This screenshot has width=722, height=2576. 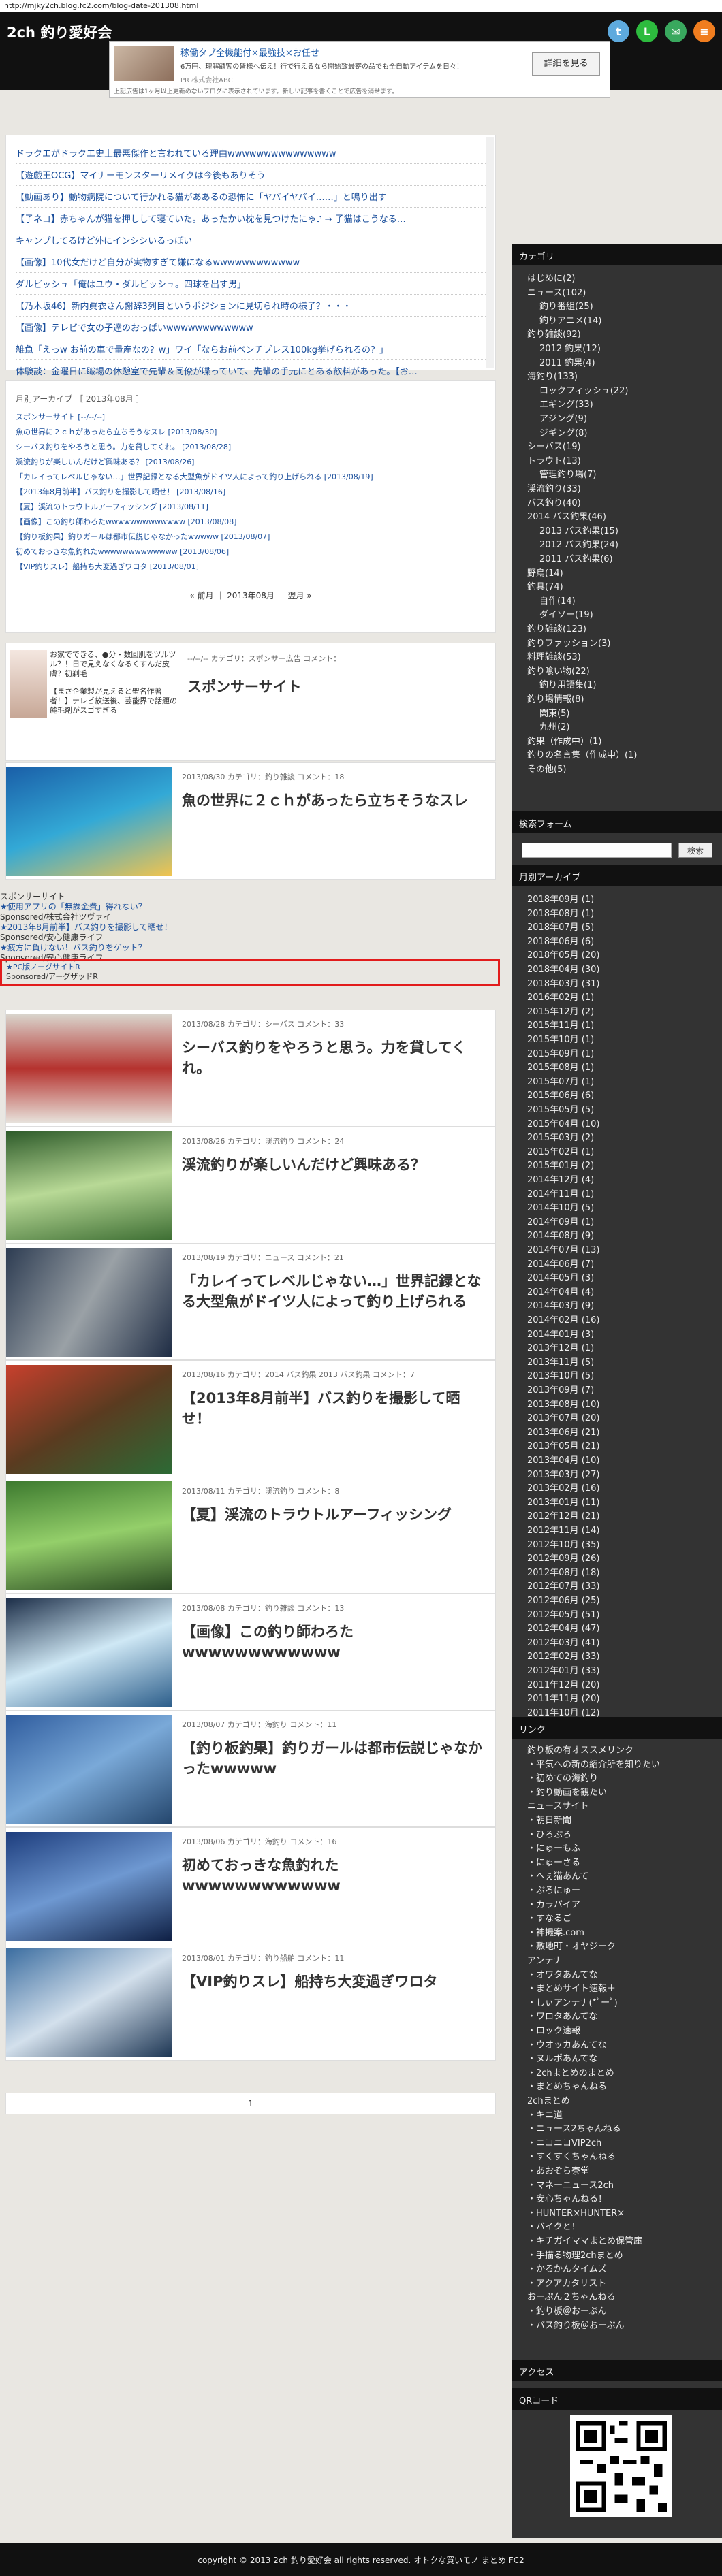 I want to click on category-item: 2012 バス釣果(24), so click(x=578, y=545).